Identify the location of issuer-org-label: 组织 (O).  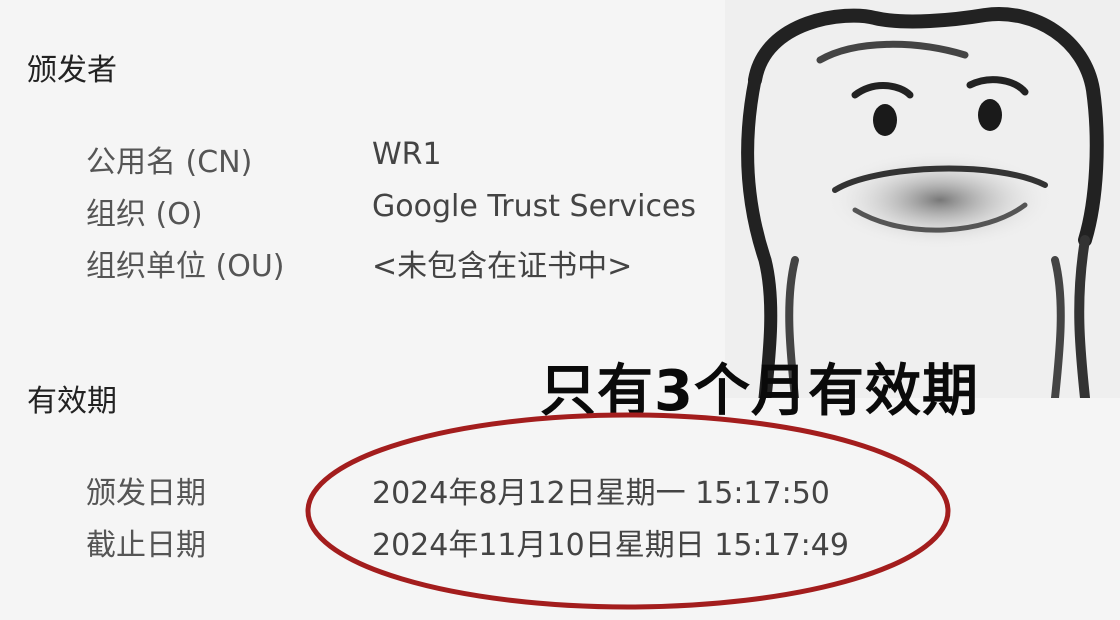
(144, 214).